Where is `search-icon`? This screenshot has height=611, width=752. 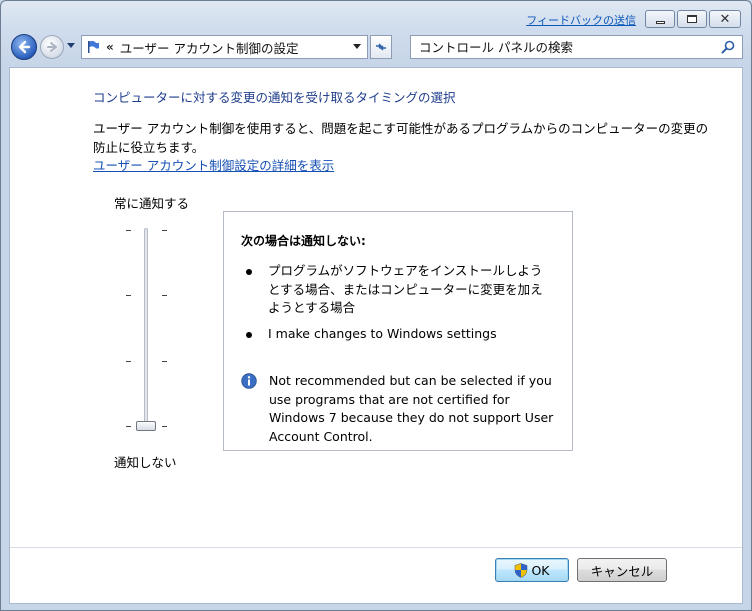
search-icon is located at coordinates (728, 47).